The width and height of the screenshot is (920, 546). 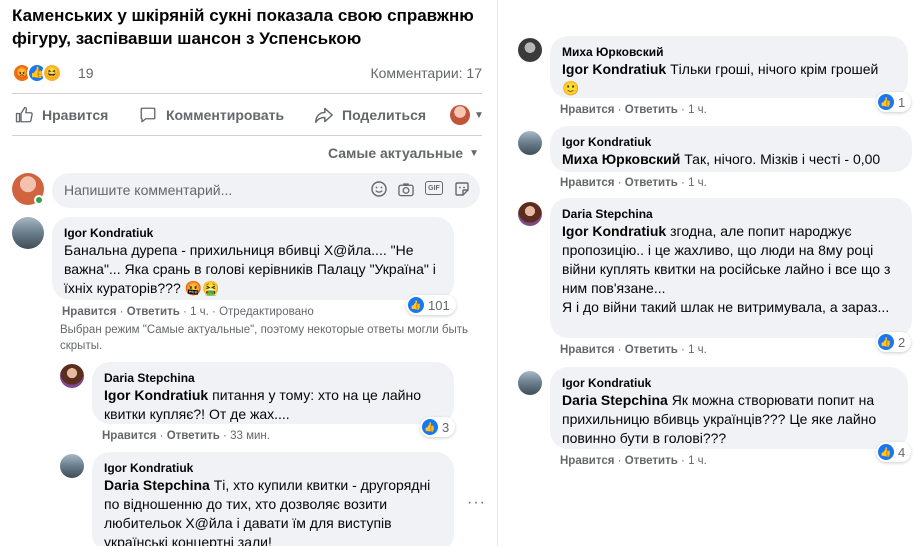 I want to click on share-button: Поделиться, so click(x=370, y=115).